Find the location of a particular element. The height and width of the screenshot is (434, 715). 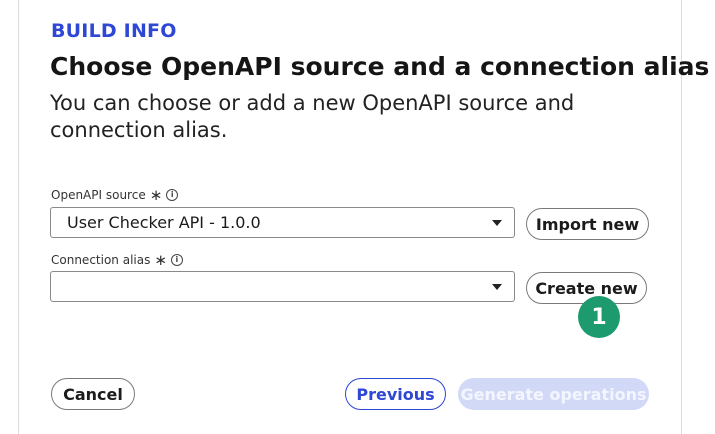

openapi-source-label-row: OpenAPI source ∗ i is located at coordinates (115, 195).